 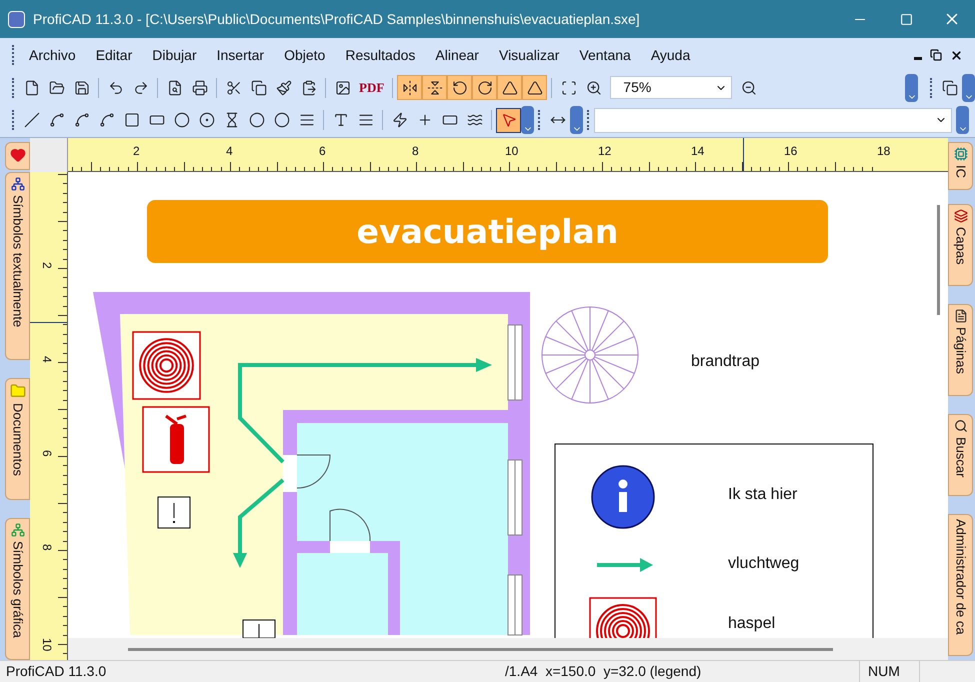 I want to click on side-tab: Símbolos gráfica, so click(x=17, y=589).